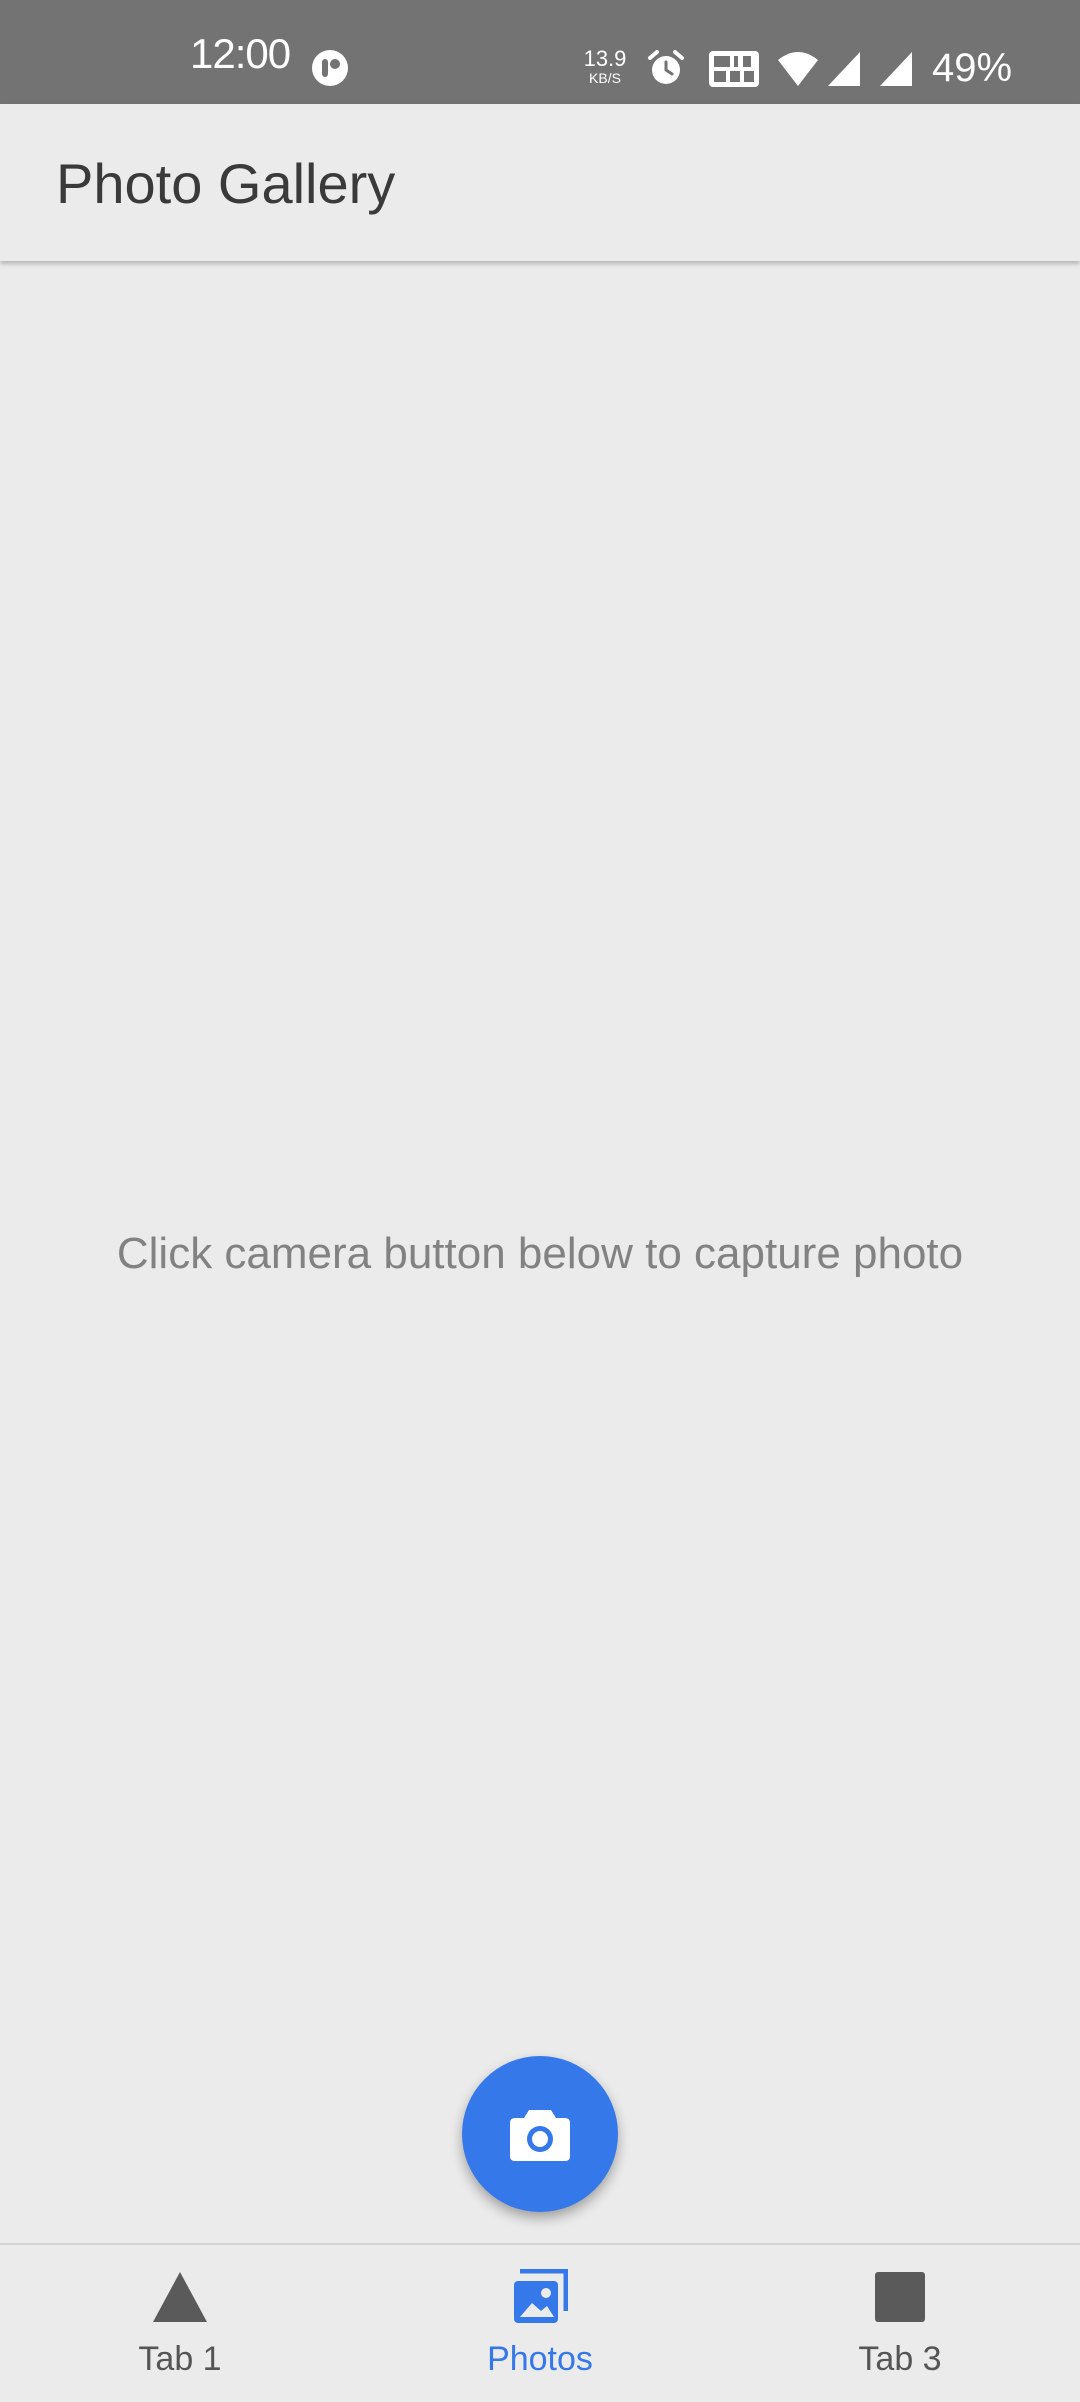 The width and height of the screenshot is (1080, 2402). What do you see at coordinates (666, 67) in the screenshot?
I see `alarm-icon` at bounding box center [666, 67].